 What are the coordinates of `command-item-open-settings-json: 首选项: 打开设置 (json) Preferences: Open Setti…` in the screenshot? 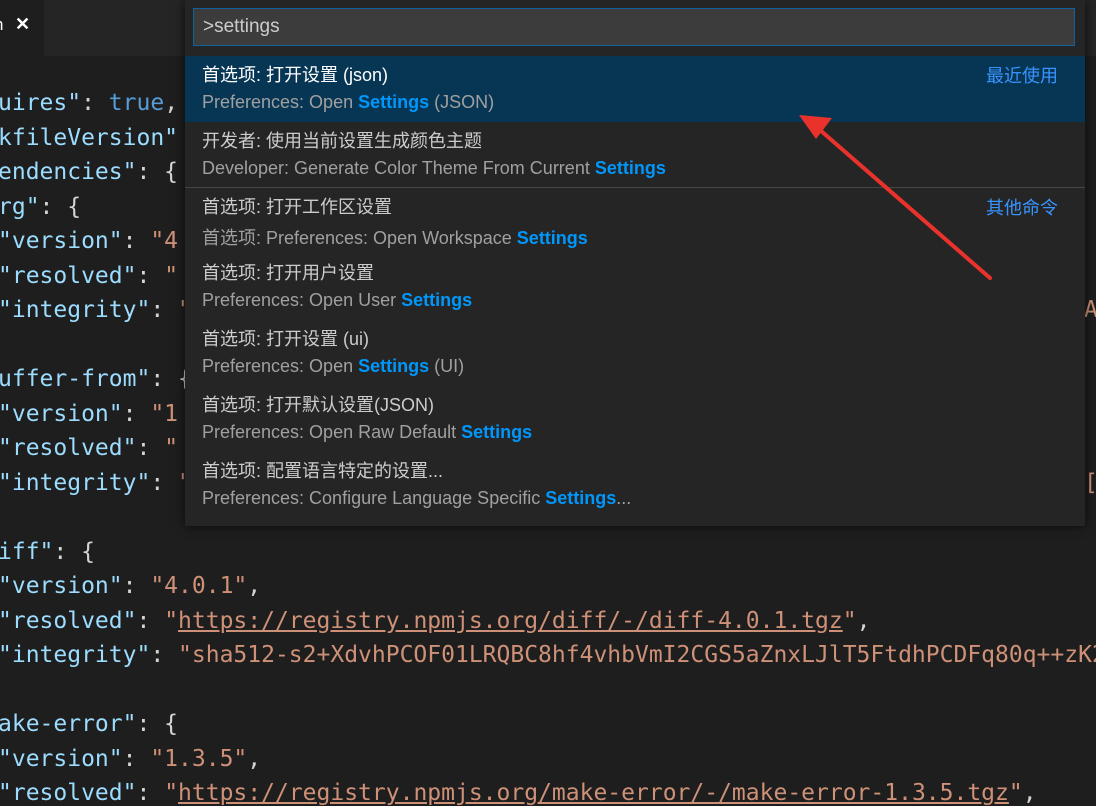 It's located at (635, 89).